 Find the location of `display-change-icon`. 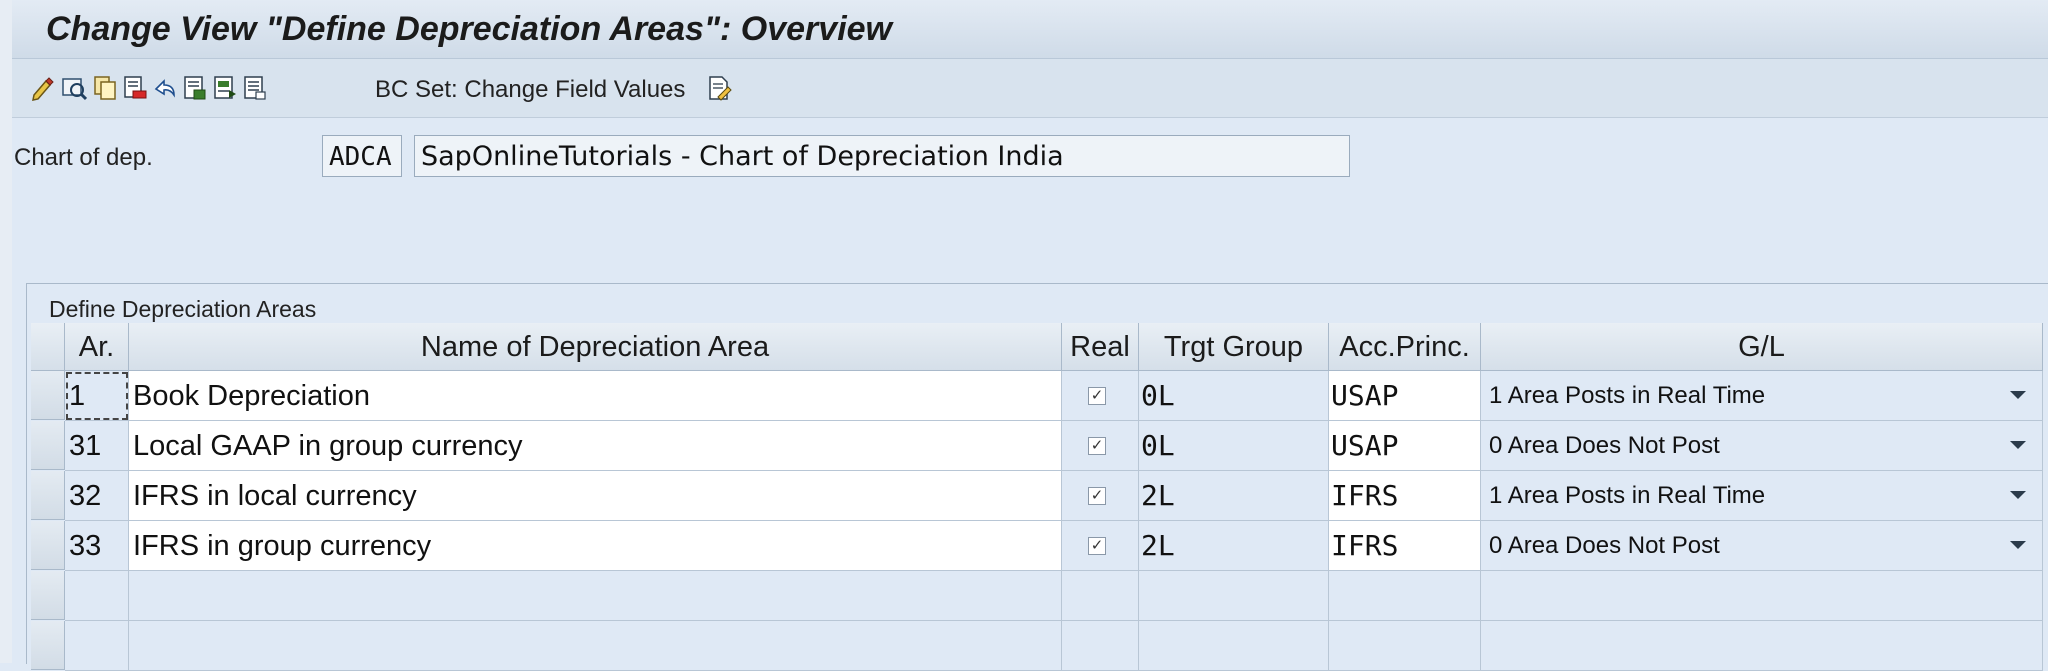

display-change-icon is located at coordinates (74, 88).